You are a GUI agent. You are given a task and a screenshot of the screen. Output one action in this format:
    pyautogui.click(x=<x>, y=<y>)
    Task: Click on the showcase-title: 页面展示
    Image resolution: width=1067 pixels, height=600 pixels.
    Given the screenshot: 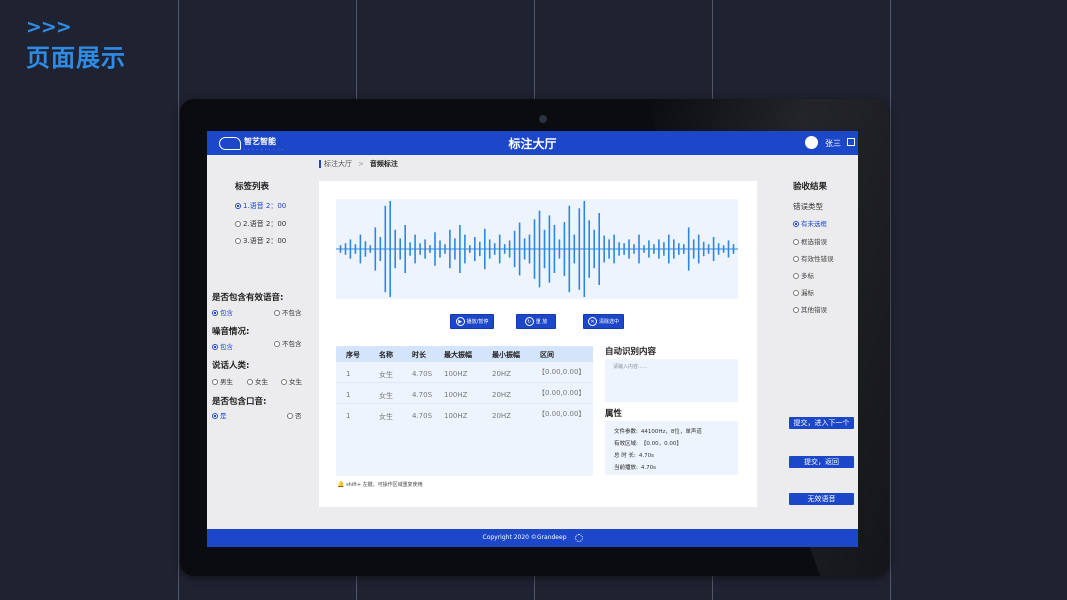 What is the action you would take?
    pyautogui.click(x=76, y=58)
    